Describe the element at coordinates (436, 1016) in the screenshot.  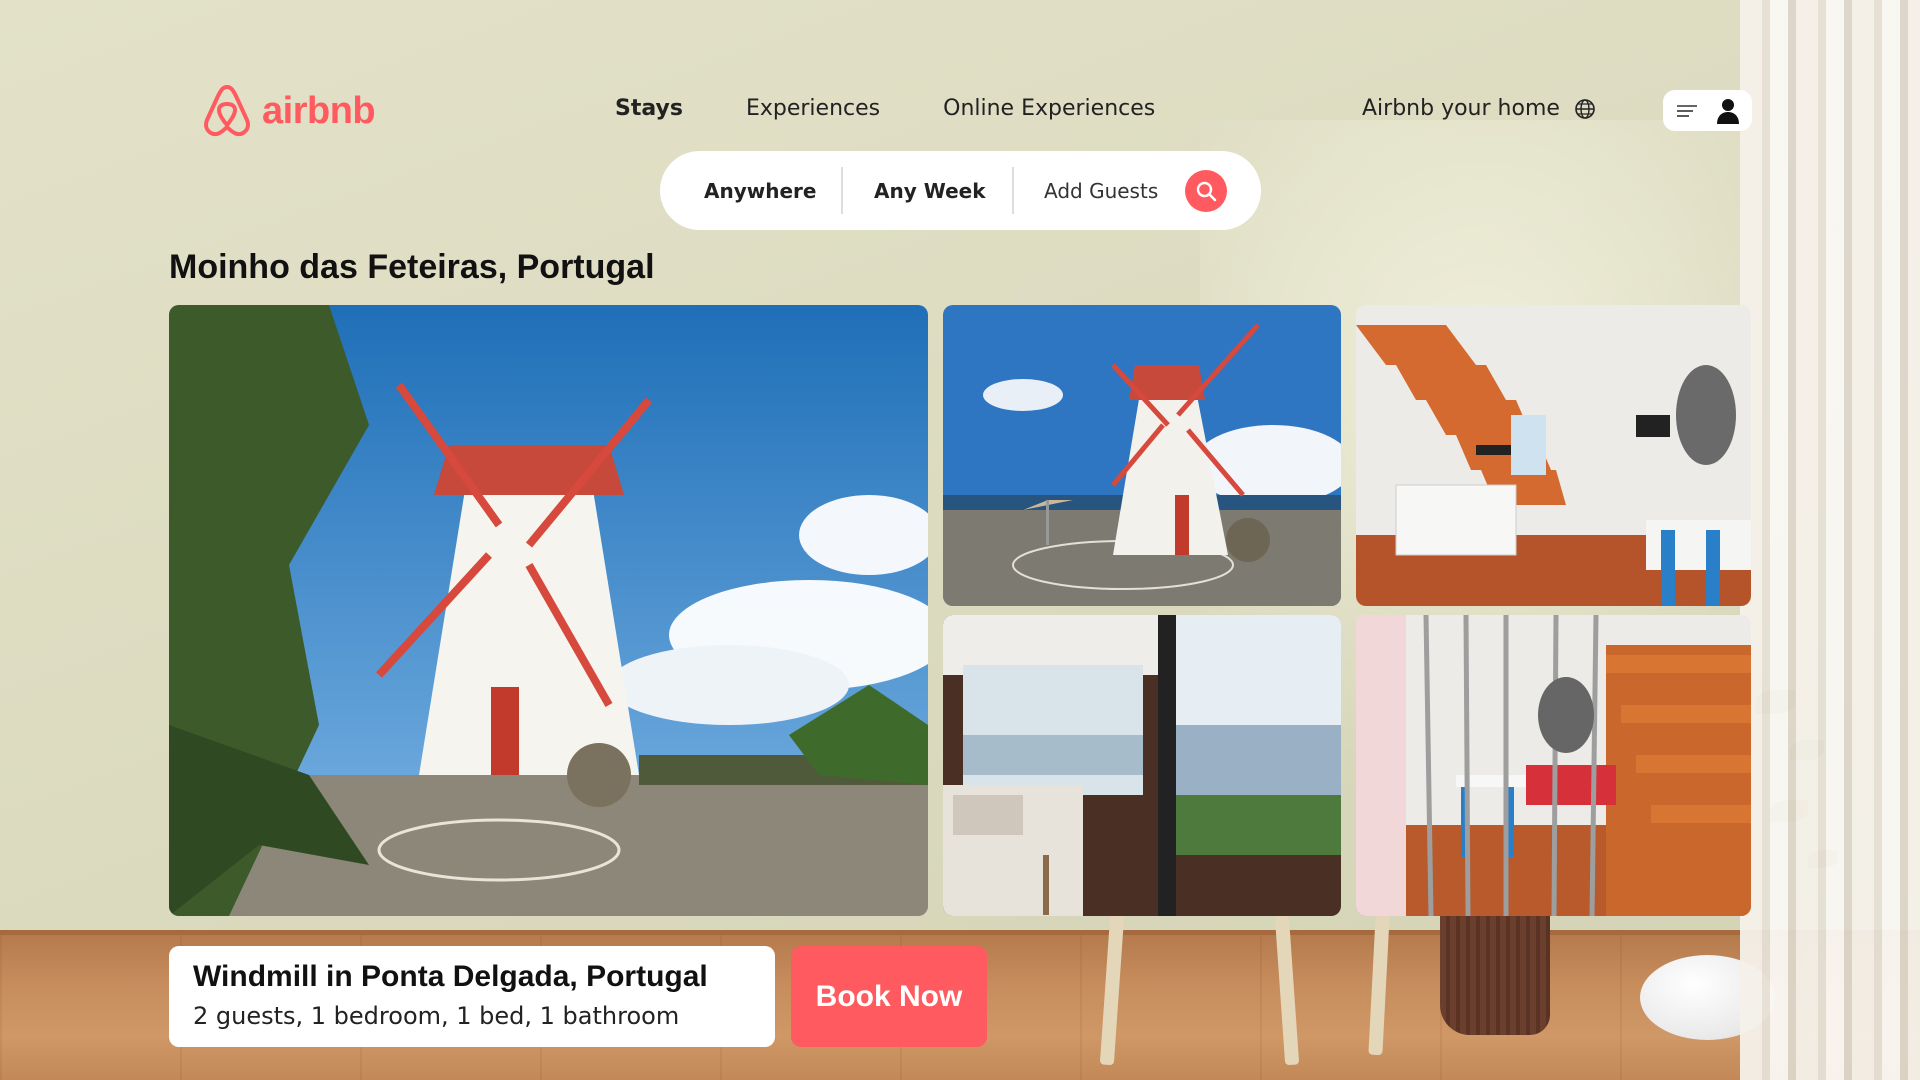
I see `listing-card-details: 2 guests, 1 bedroom, 1 bed, 1 bathroom` at that location.